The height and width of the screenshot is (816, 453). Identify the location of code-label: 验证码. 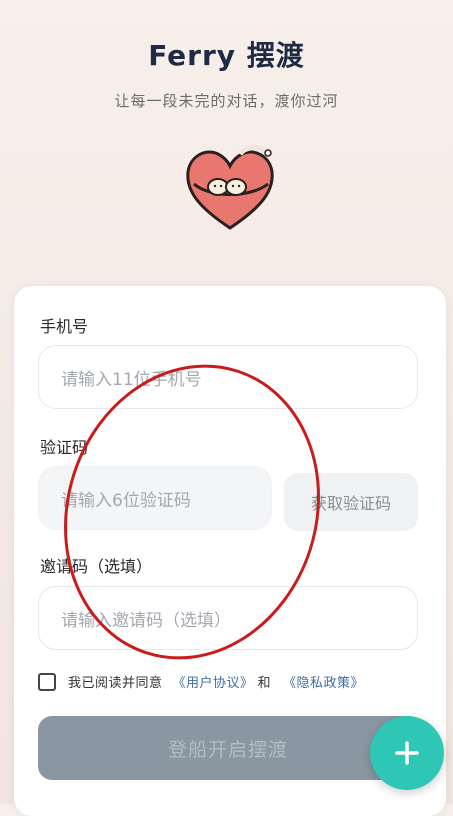
(64, 447).